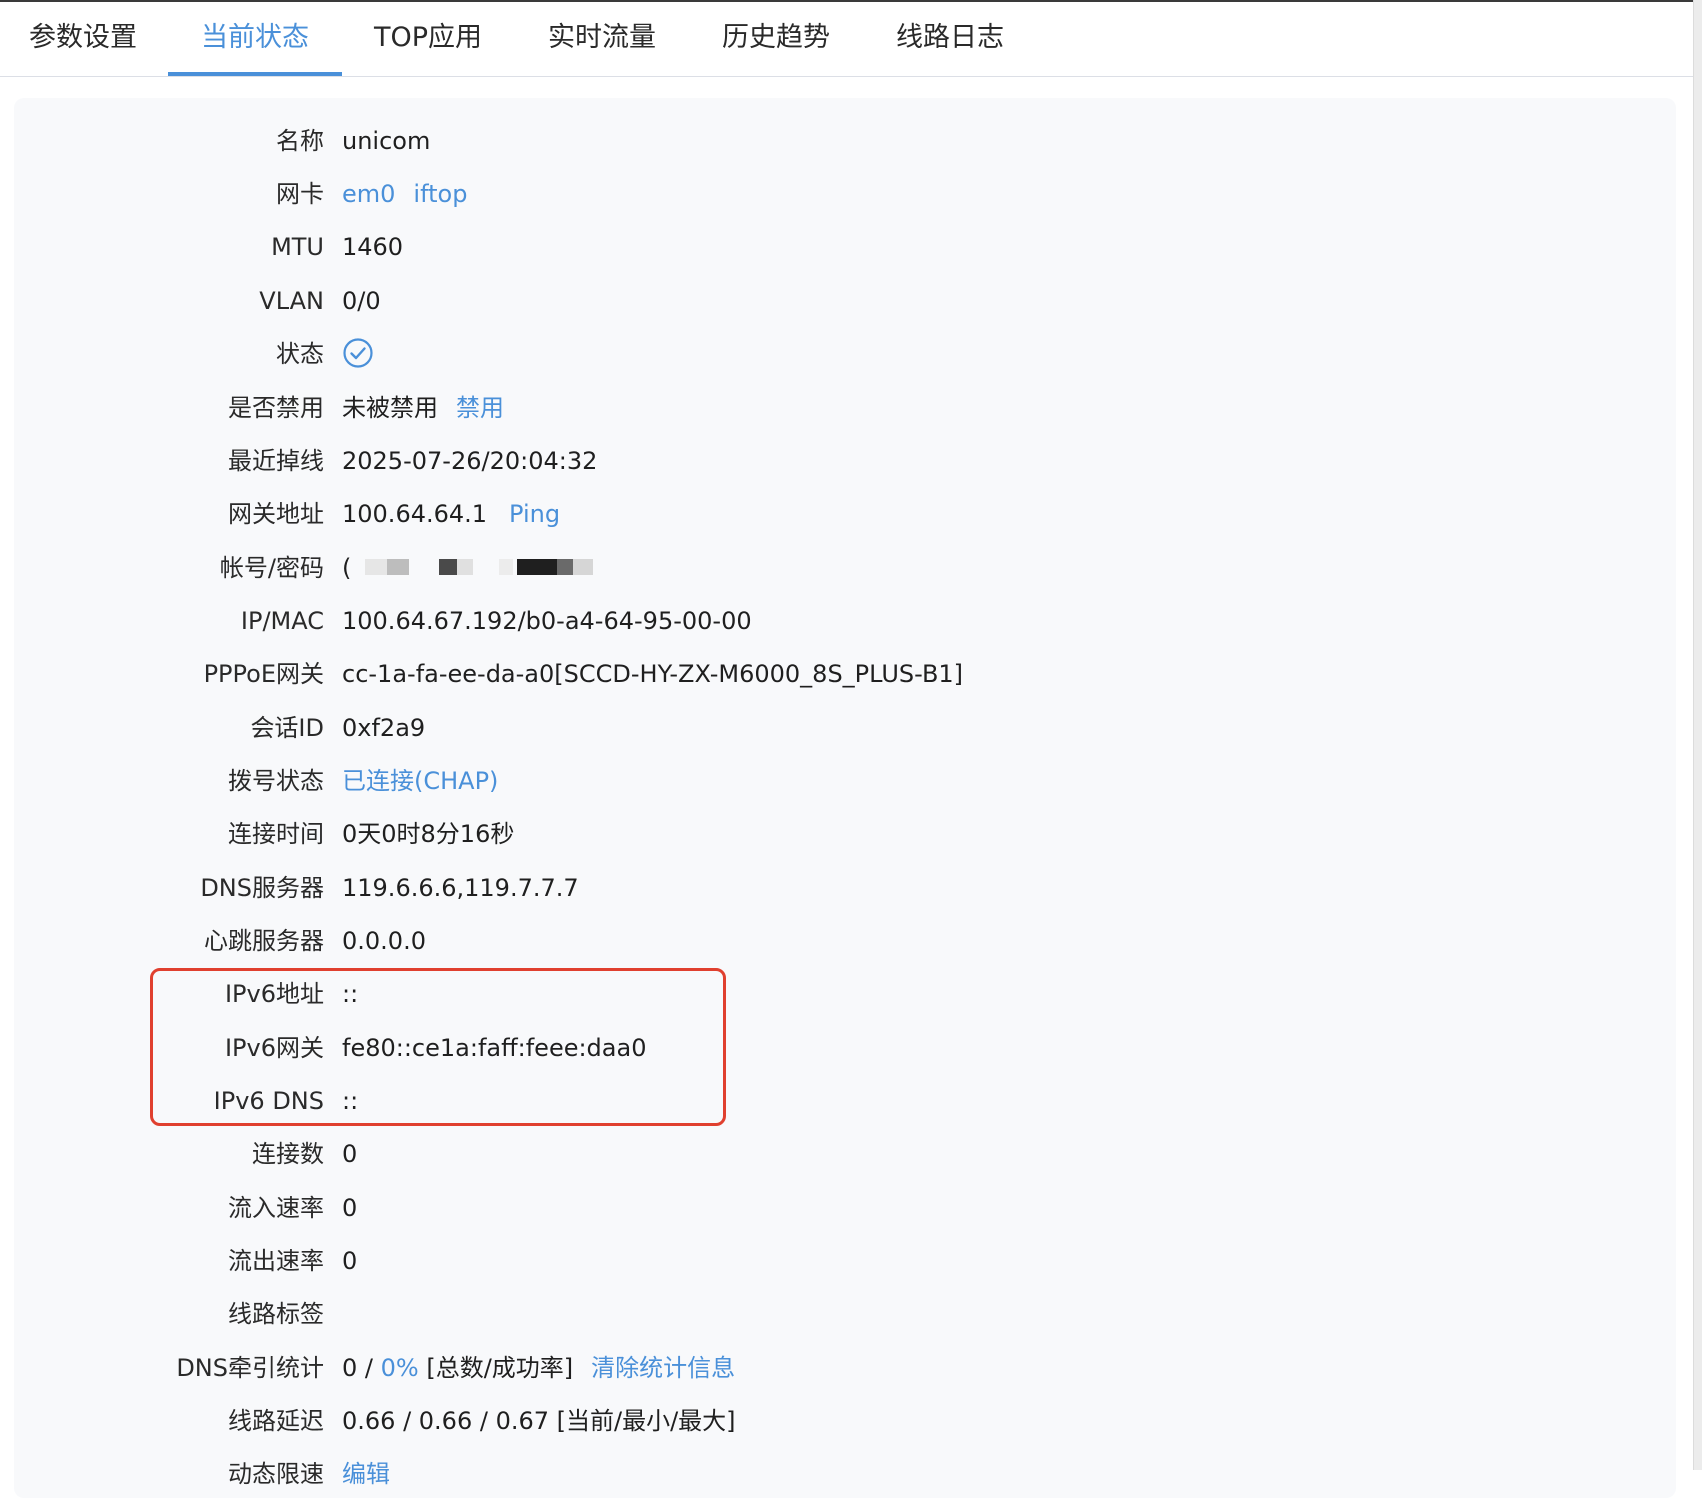  What do you see at coordinates (839, 728) in the screenshot?
I see `row-session-id: 会话ID 0xf2a9` at bounding box center [839, 728].